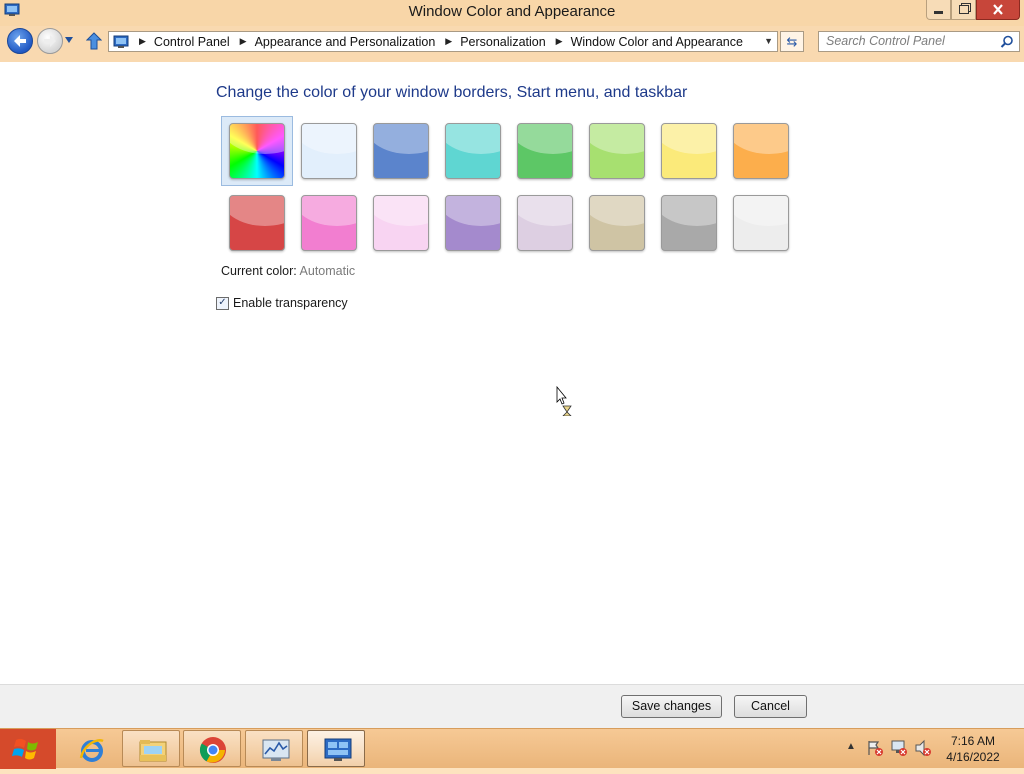 This screenshot has width=1024, height=774. What do you see at coordinates (617, 223) in the screenshot?
I see `color-swatch-taupe` at bounding box center [617, 223].